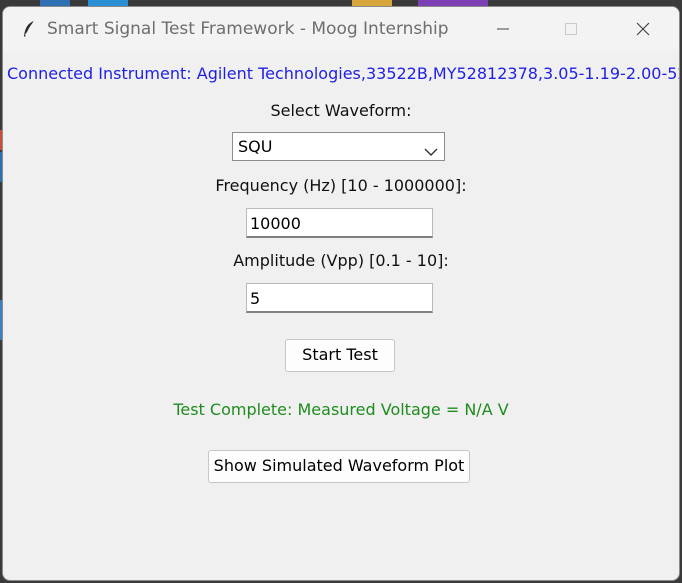 The width and height of the screenshot is (682, 583). Describe the element at coordinates (340, 355) in the screenshot. I see `start-test-button: Start Test` at that location.